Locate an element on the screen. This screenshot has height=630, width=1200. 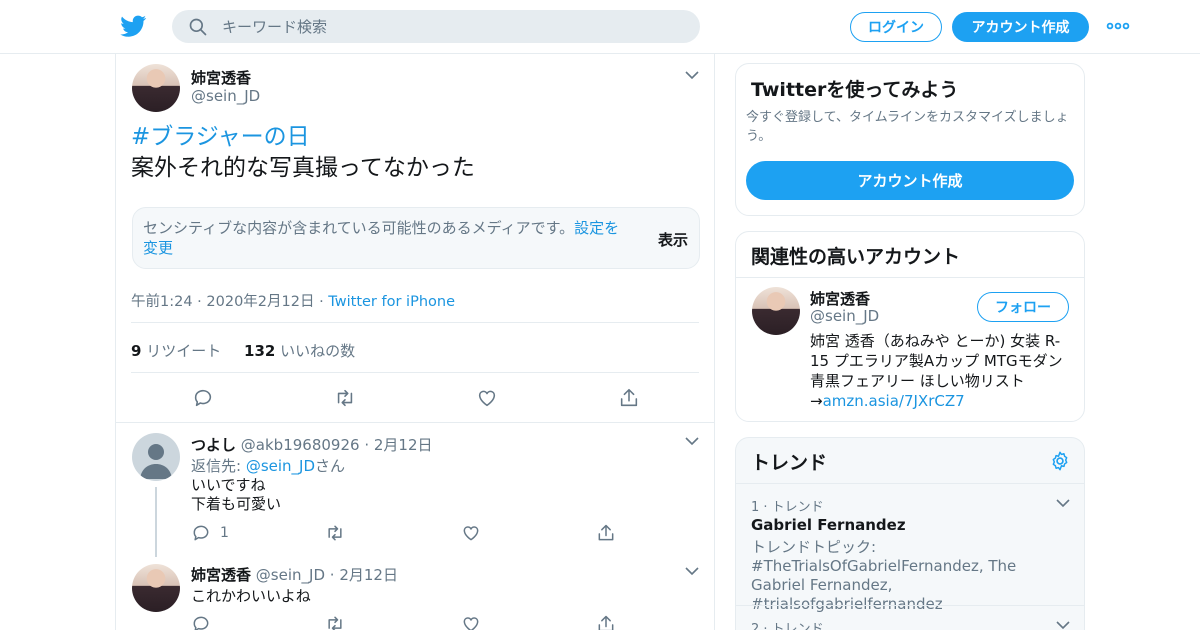
related-bio-link: amzn.asia/7JXrCZ7 is located at coordinates (894, 401).